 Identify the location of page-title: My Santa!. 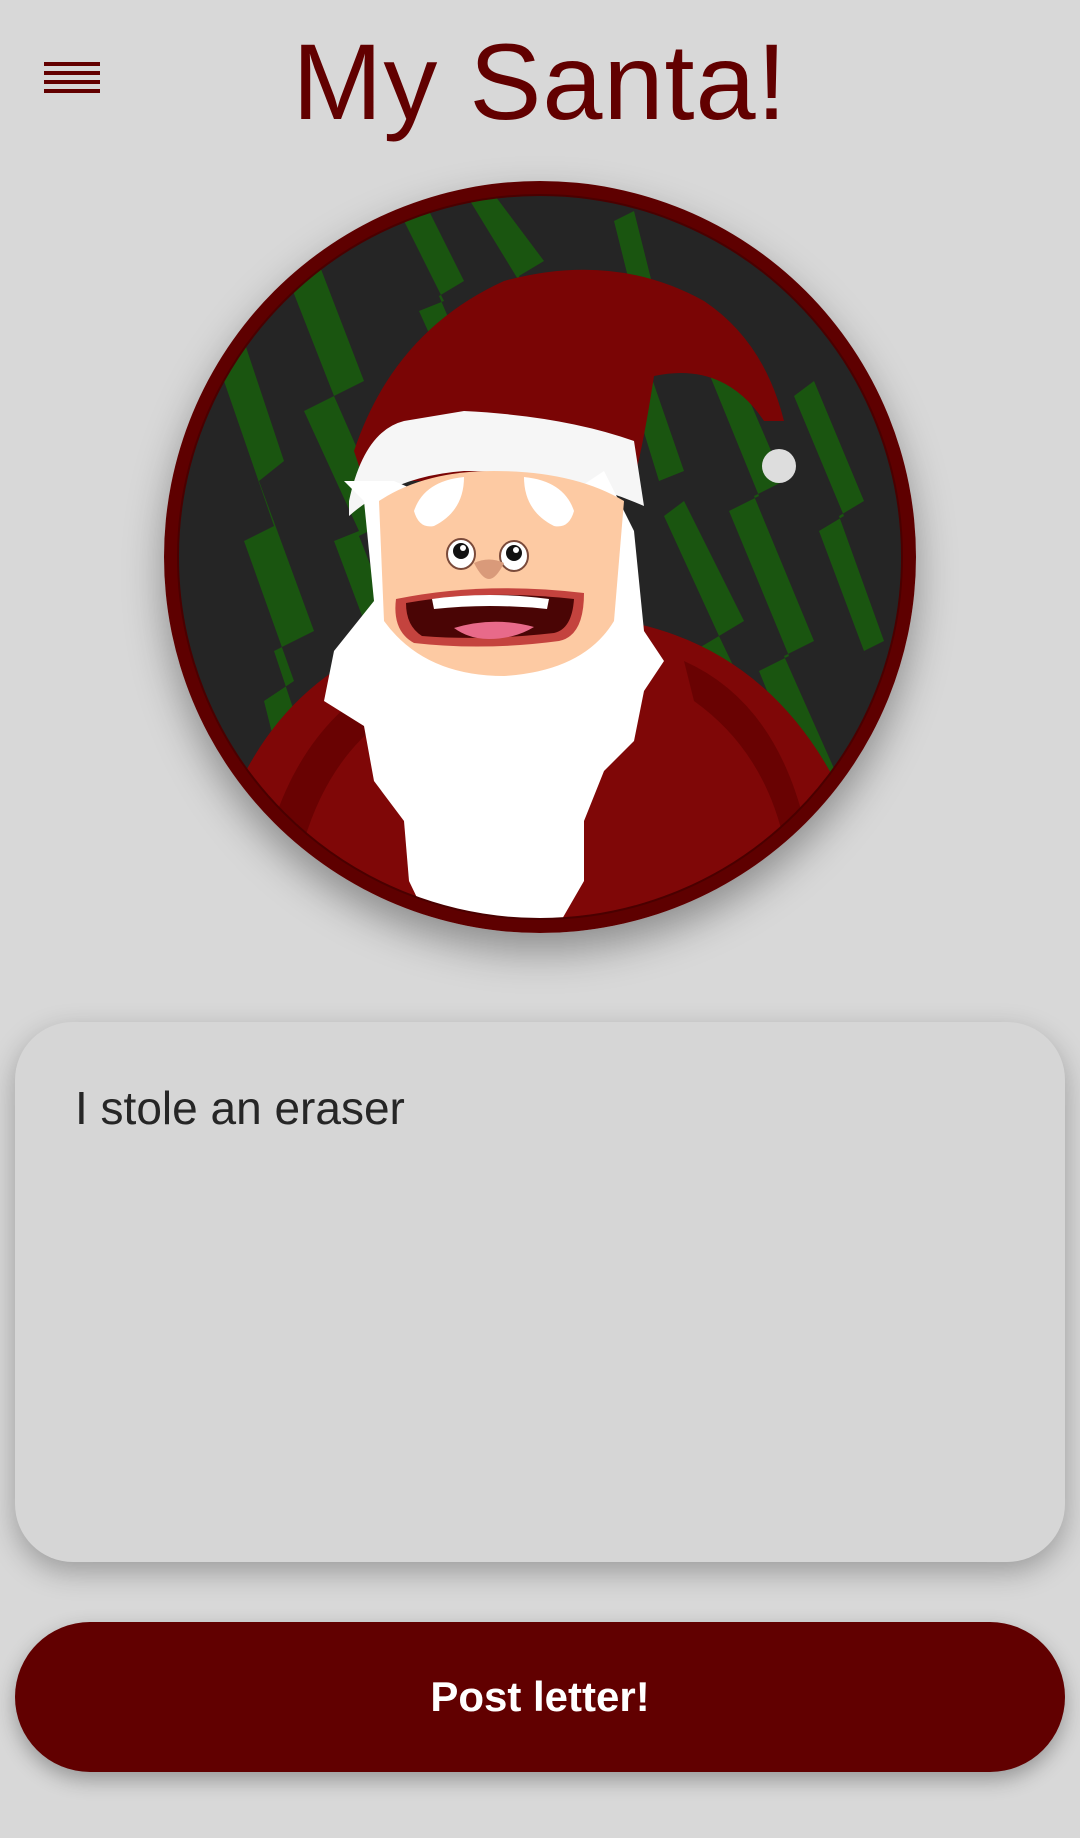
(540, 81).